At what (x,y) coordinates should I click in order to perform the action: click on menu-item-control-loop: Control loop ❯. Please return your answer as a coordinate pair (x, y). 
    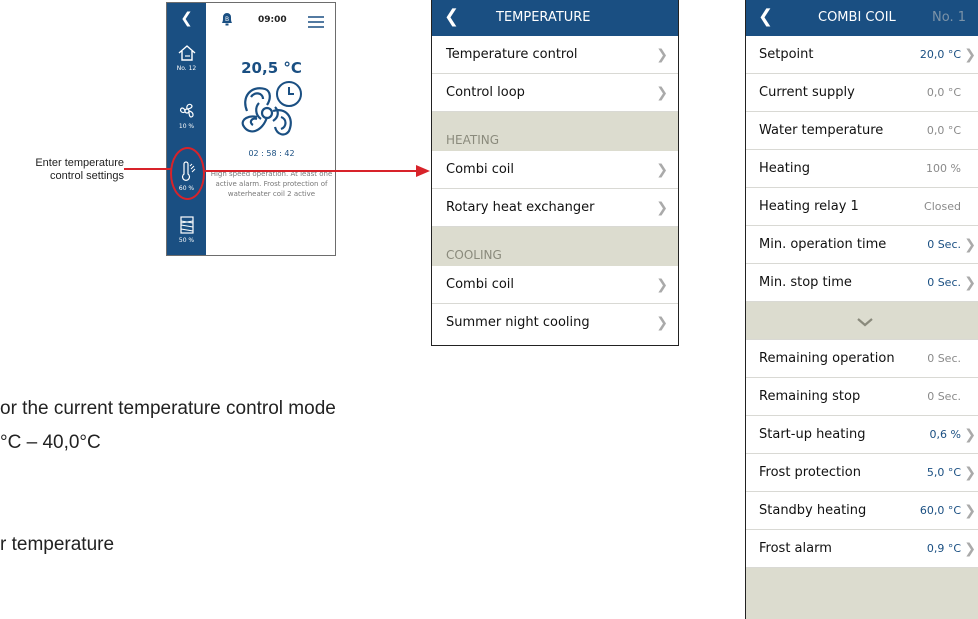
    Looking at the image, I should click on (555, 93).